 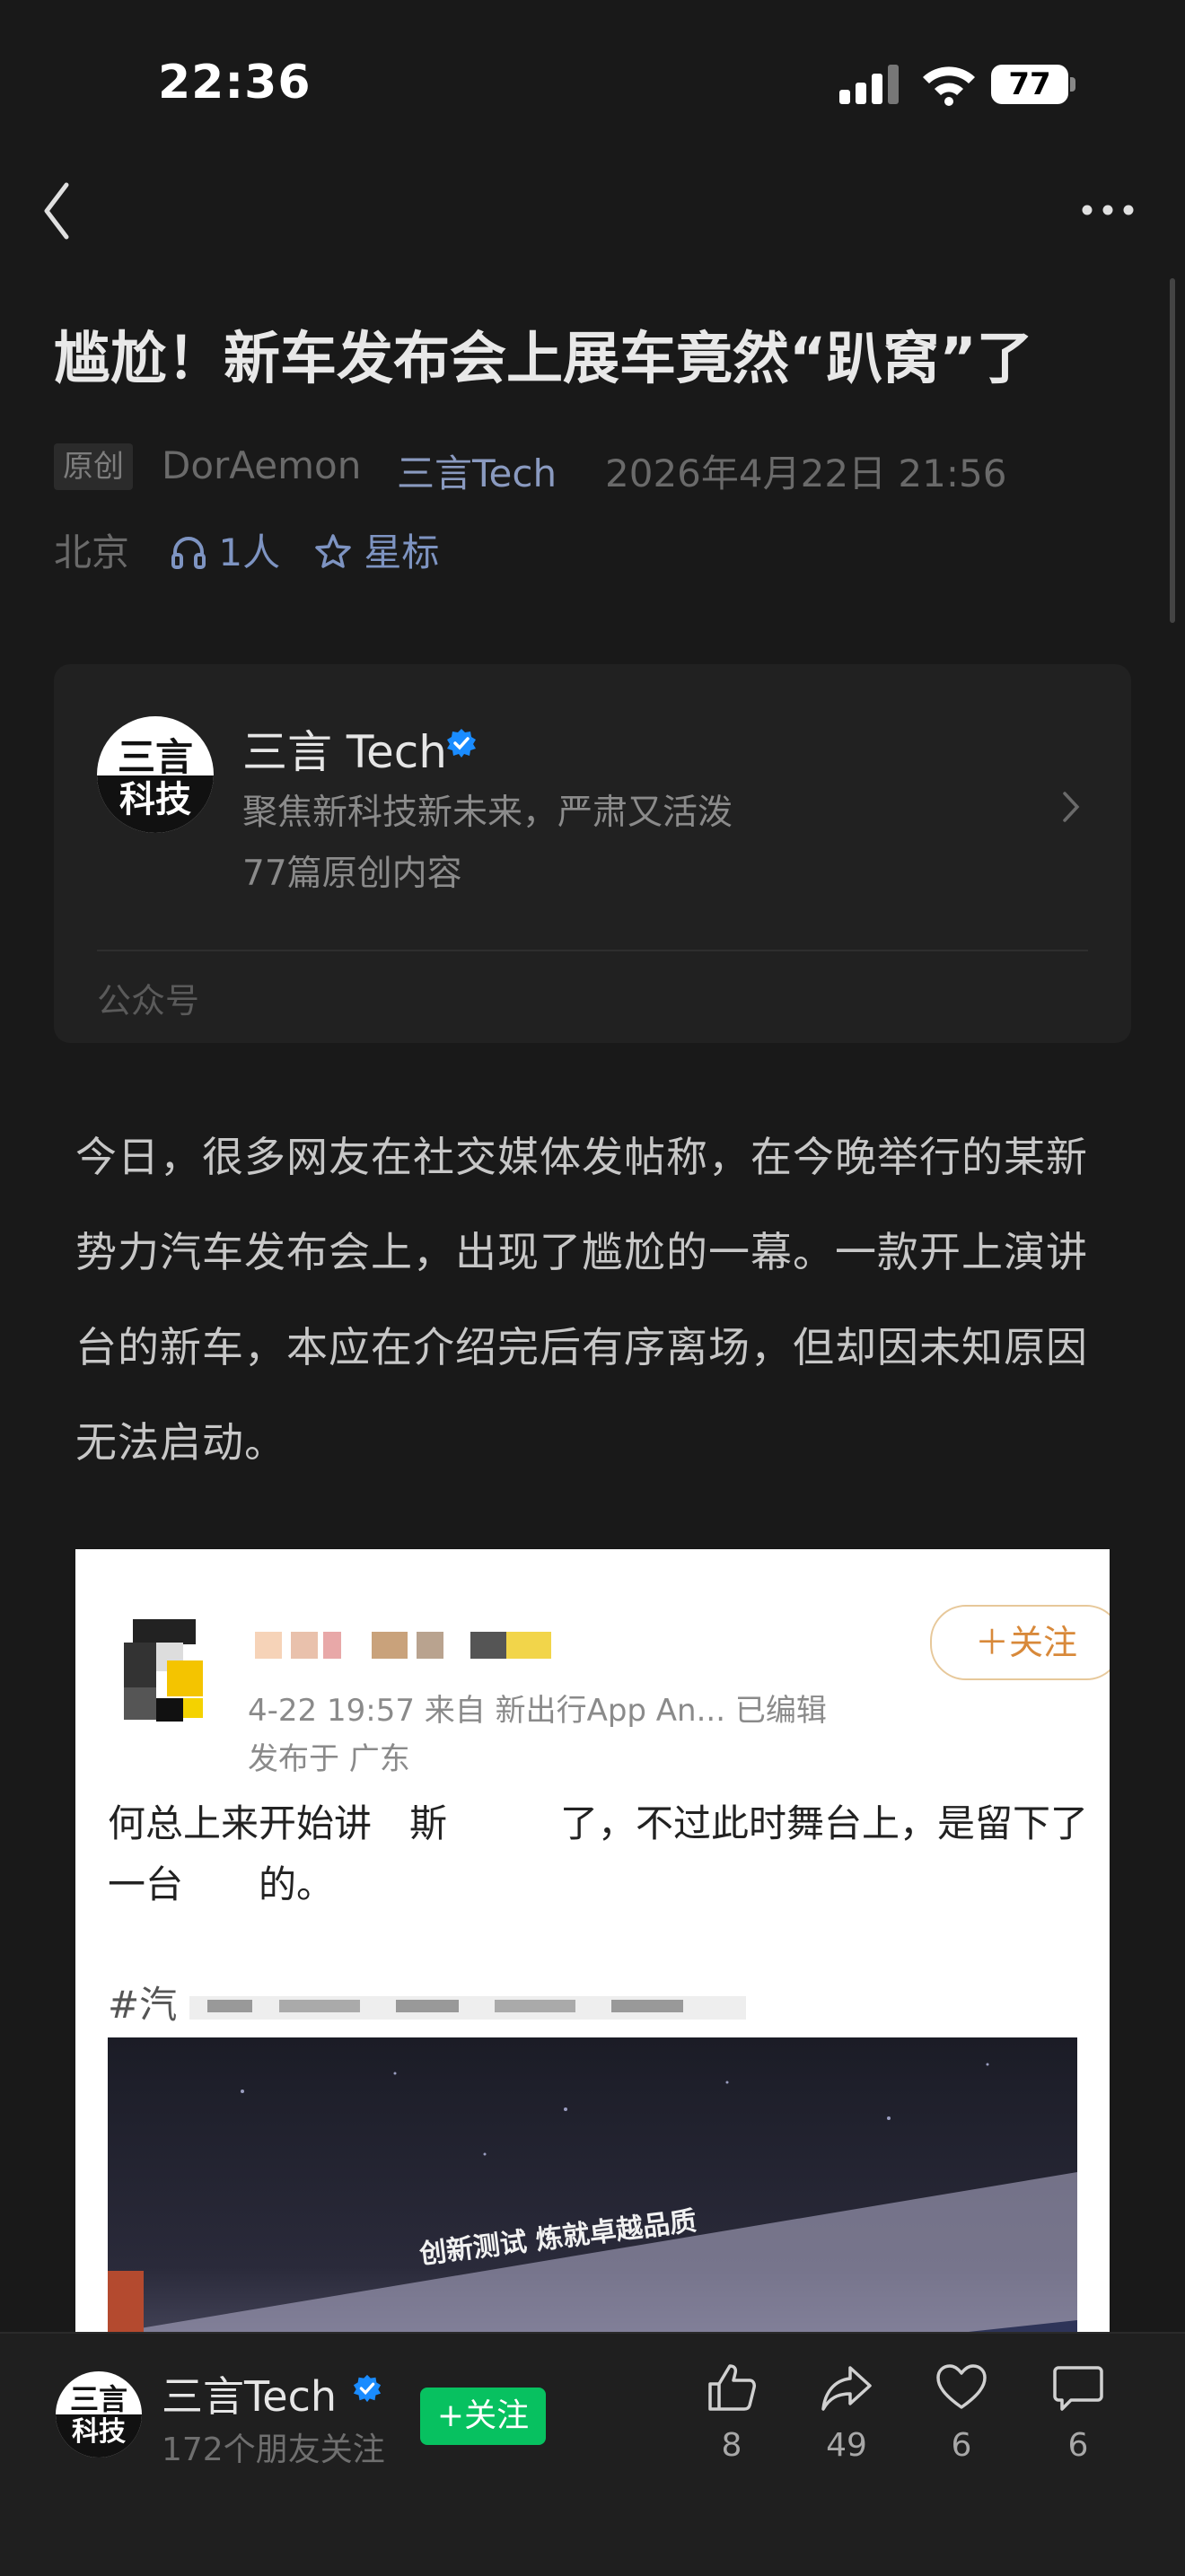 What do you see at coordinates (167, 1669) in the screenshot?
I see `blurred-avatar` at bounding box center [167, 1669].